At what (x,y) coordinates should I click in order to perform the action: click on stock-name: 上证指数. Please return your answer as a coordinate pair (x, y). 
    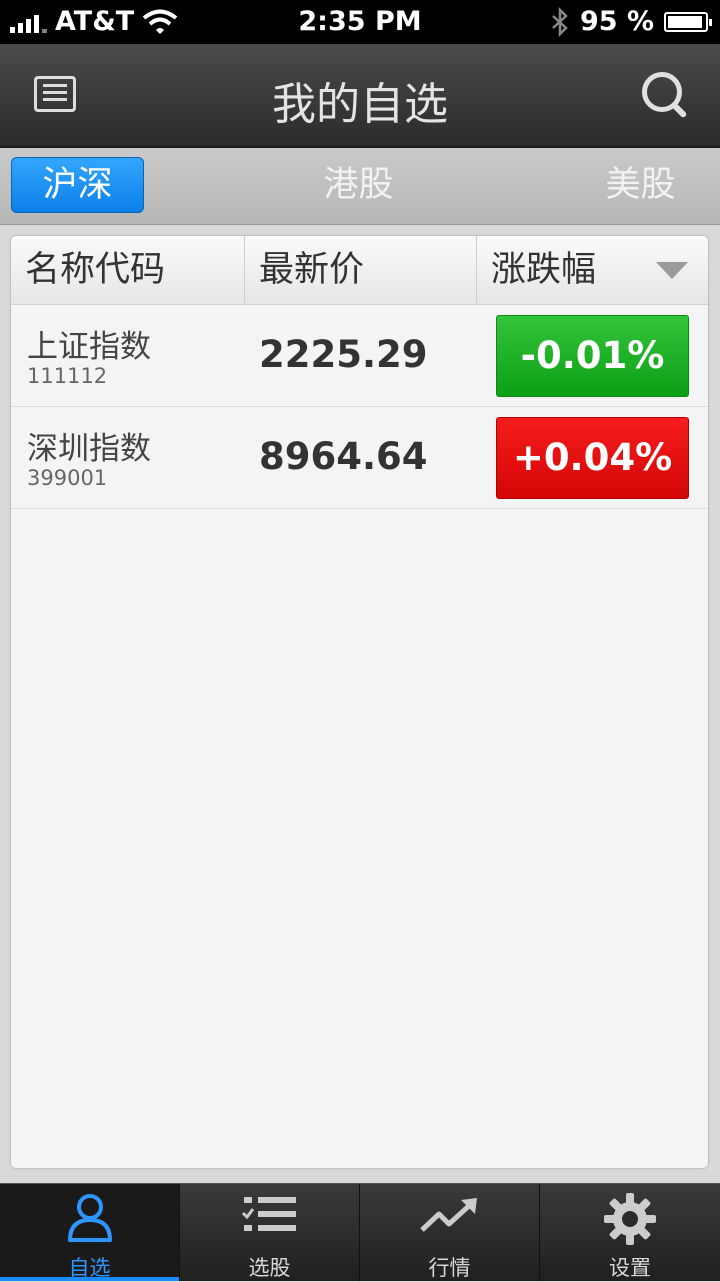
    Looking at the image, I should click on (89, 347).